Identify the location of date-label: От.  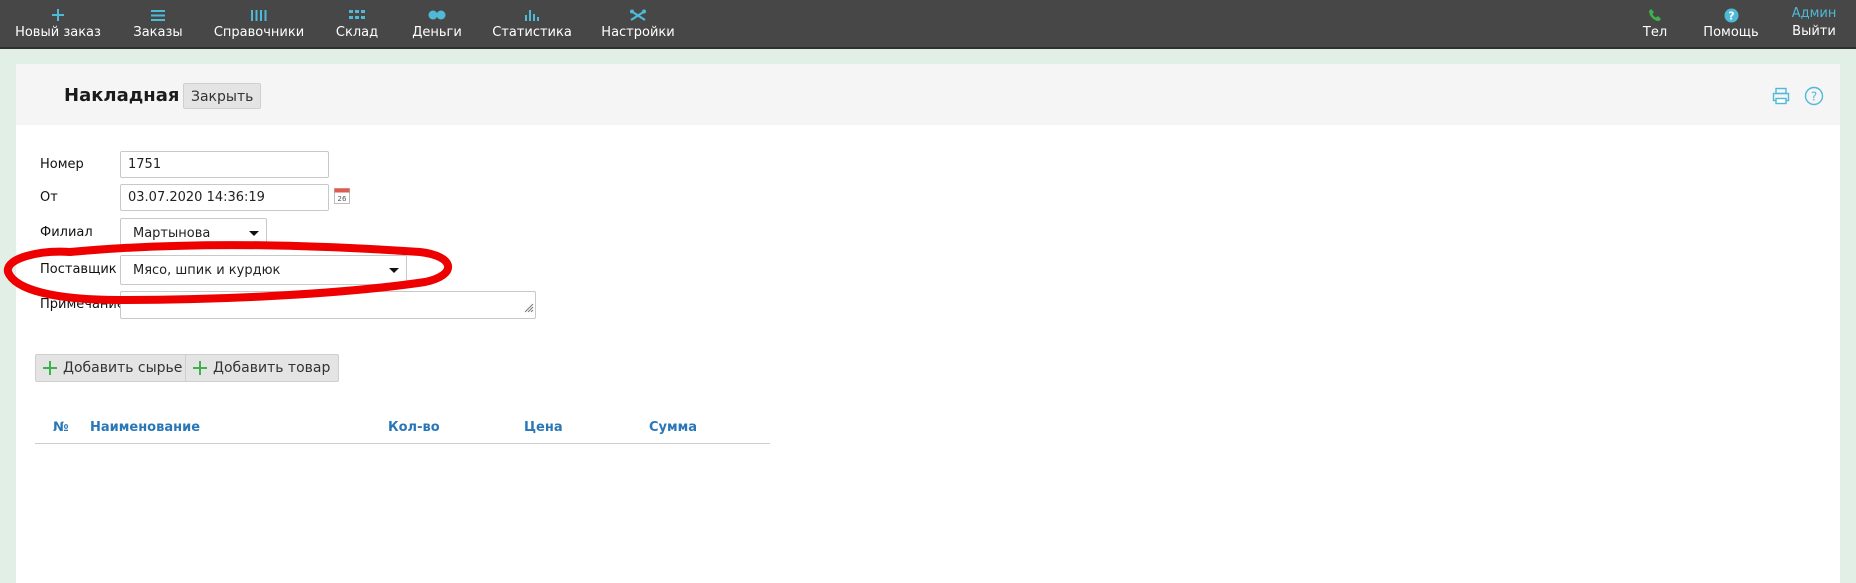
(49, 197).